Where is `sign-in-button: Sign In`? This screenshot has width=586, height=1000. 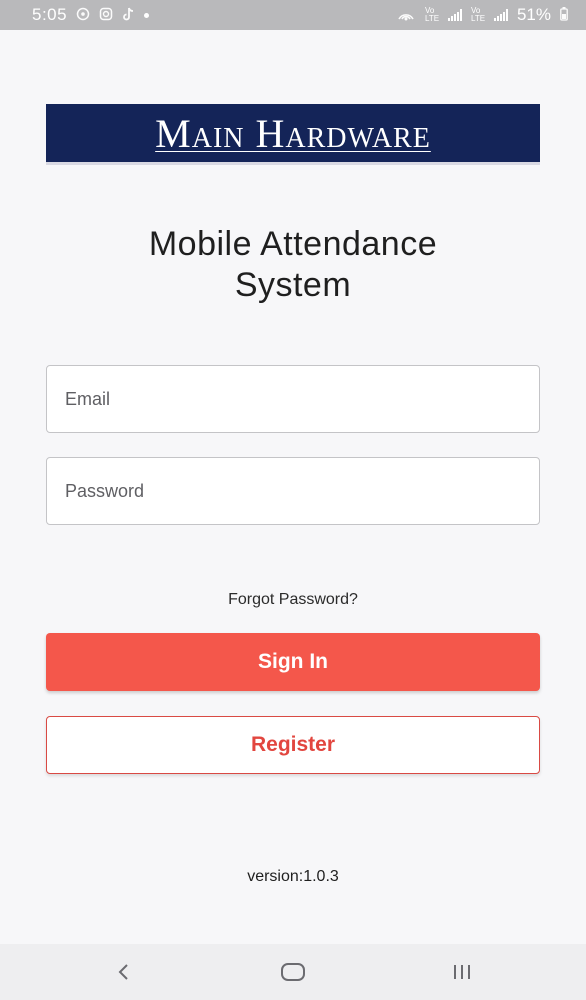
sign-in-button: Sign In is located at coordinates (293, 662).